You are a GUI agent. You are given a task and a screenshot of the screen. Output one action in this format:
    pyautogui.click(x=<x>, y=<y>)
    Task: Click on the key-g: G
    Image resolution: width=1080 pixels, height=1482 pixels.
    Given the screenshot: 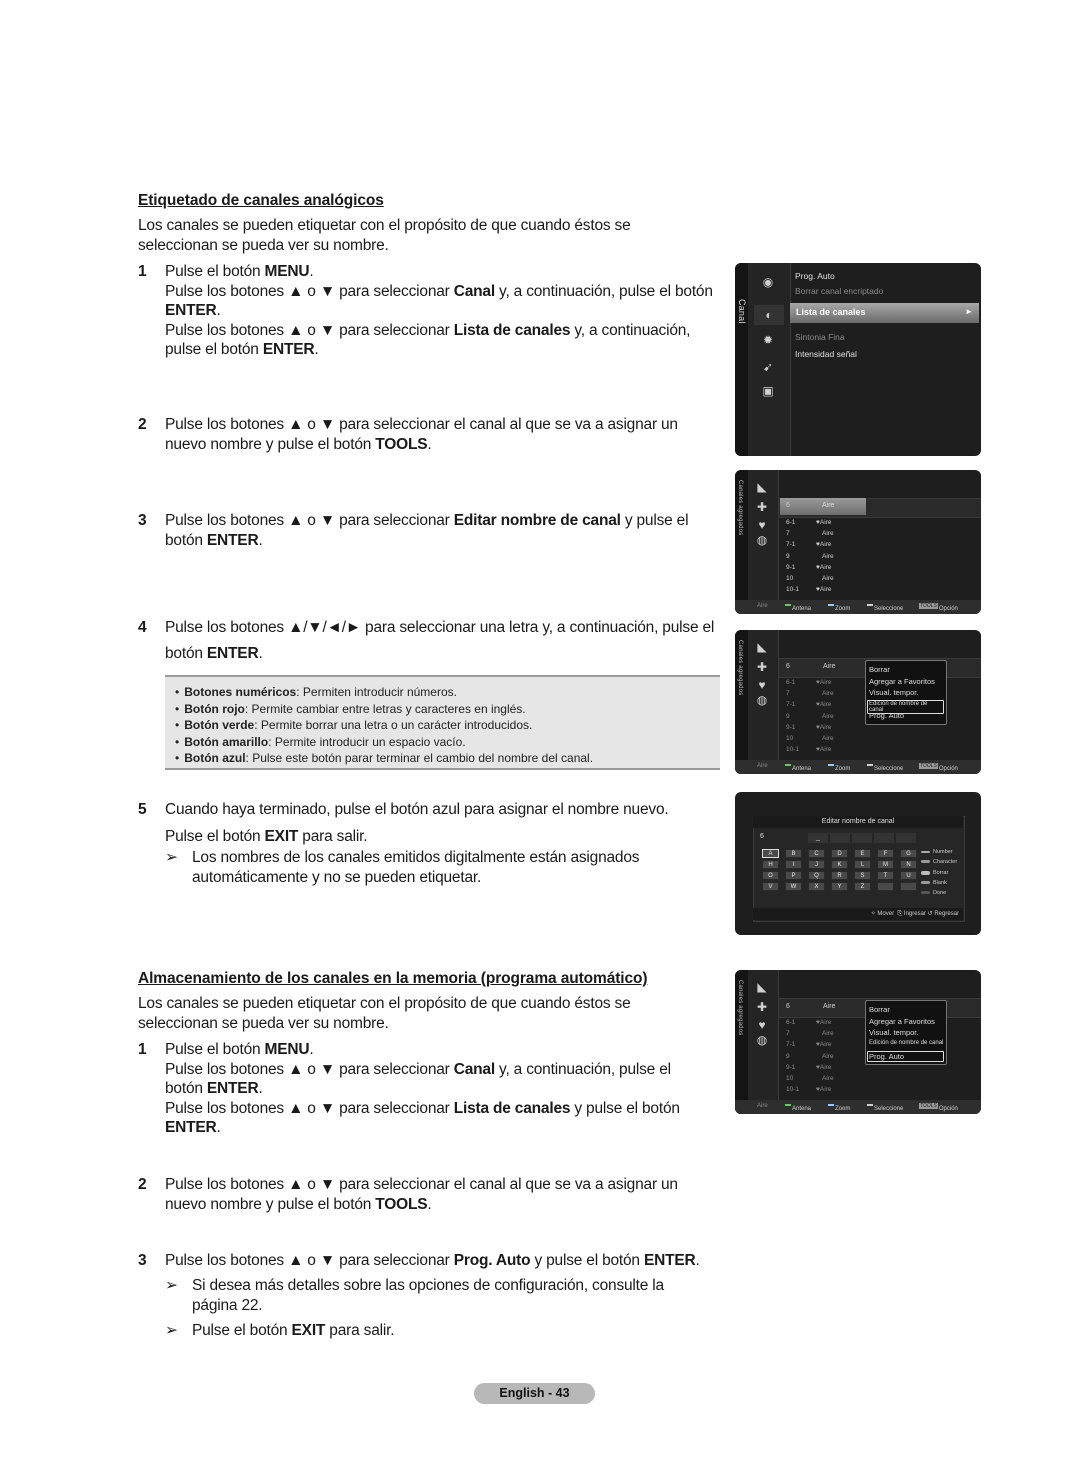 What is the action you would take?
    pyautogui.click(x=908, y=853)
    